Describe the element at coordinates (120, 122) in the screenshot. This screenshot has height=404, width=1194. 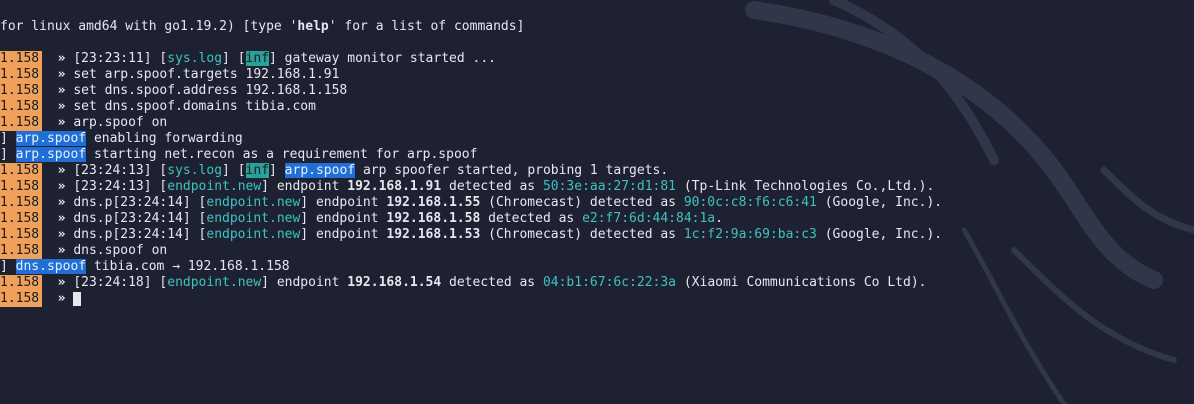
I see `command-text: arp.spoof on` at that location.